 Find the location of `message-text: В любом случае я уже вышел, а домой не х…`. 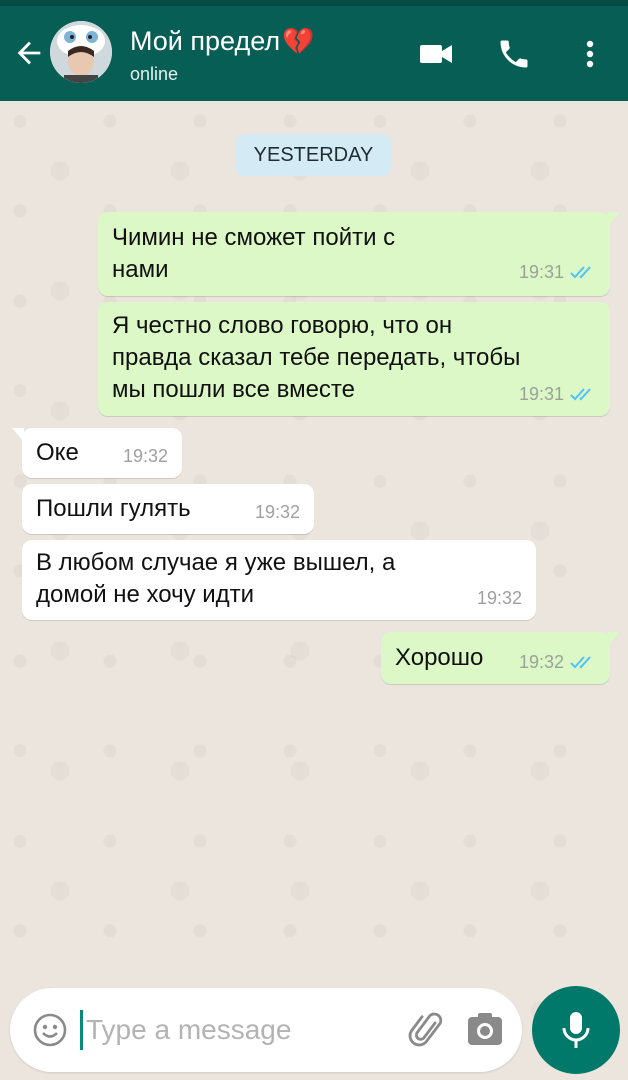

message-text: В любом случае я уже вышел, а домой не х… is located at coordinates (216, 578).